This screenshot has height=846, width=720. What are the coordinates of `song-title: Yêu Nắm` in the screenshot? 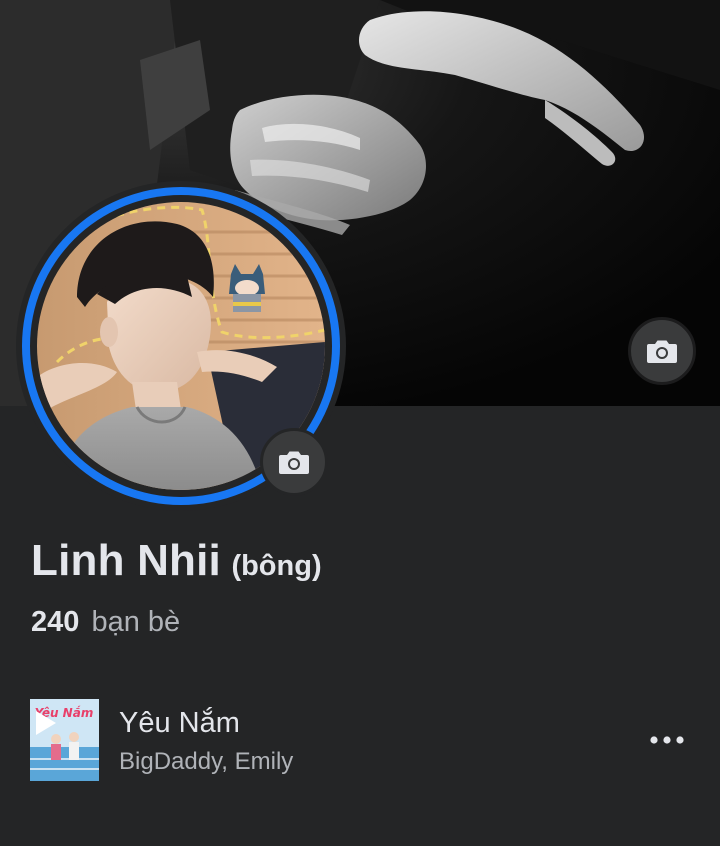 It's located at (179, 723).